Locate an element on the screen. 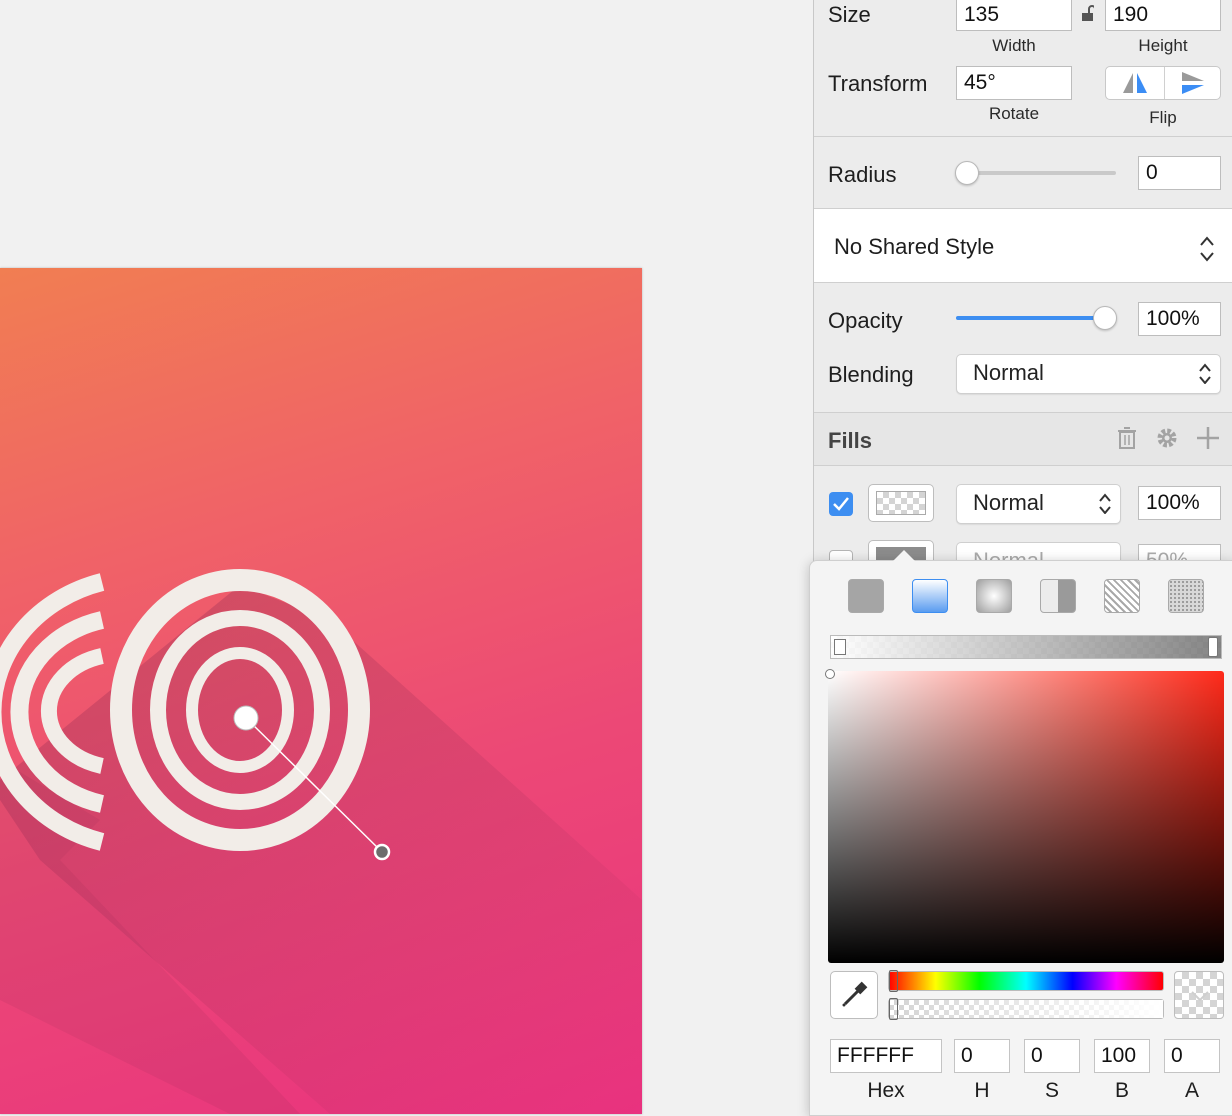  opacity-label: Opacity is located at coordinates (865, 320).